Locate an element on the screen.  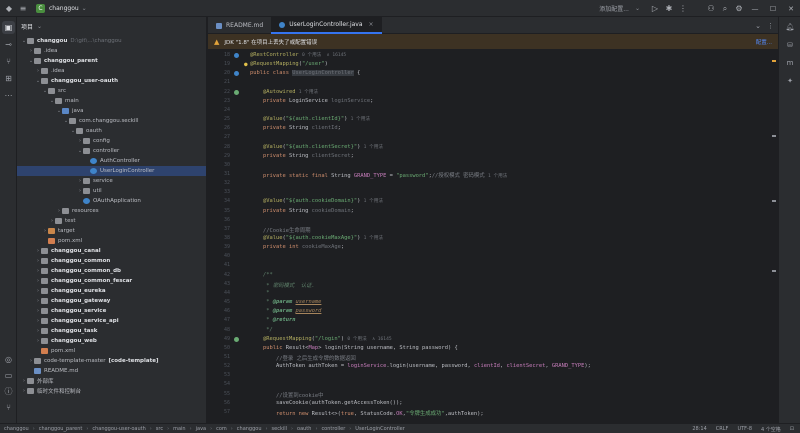
breadcrumb-item: java is located at coordinates (201, 429).